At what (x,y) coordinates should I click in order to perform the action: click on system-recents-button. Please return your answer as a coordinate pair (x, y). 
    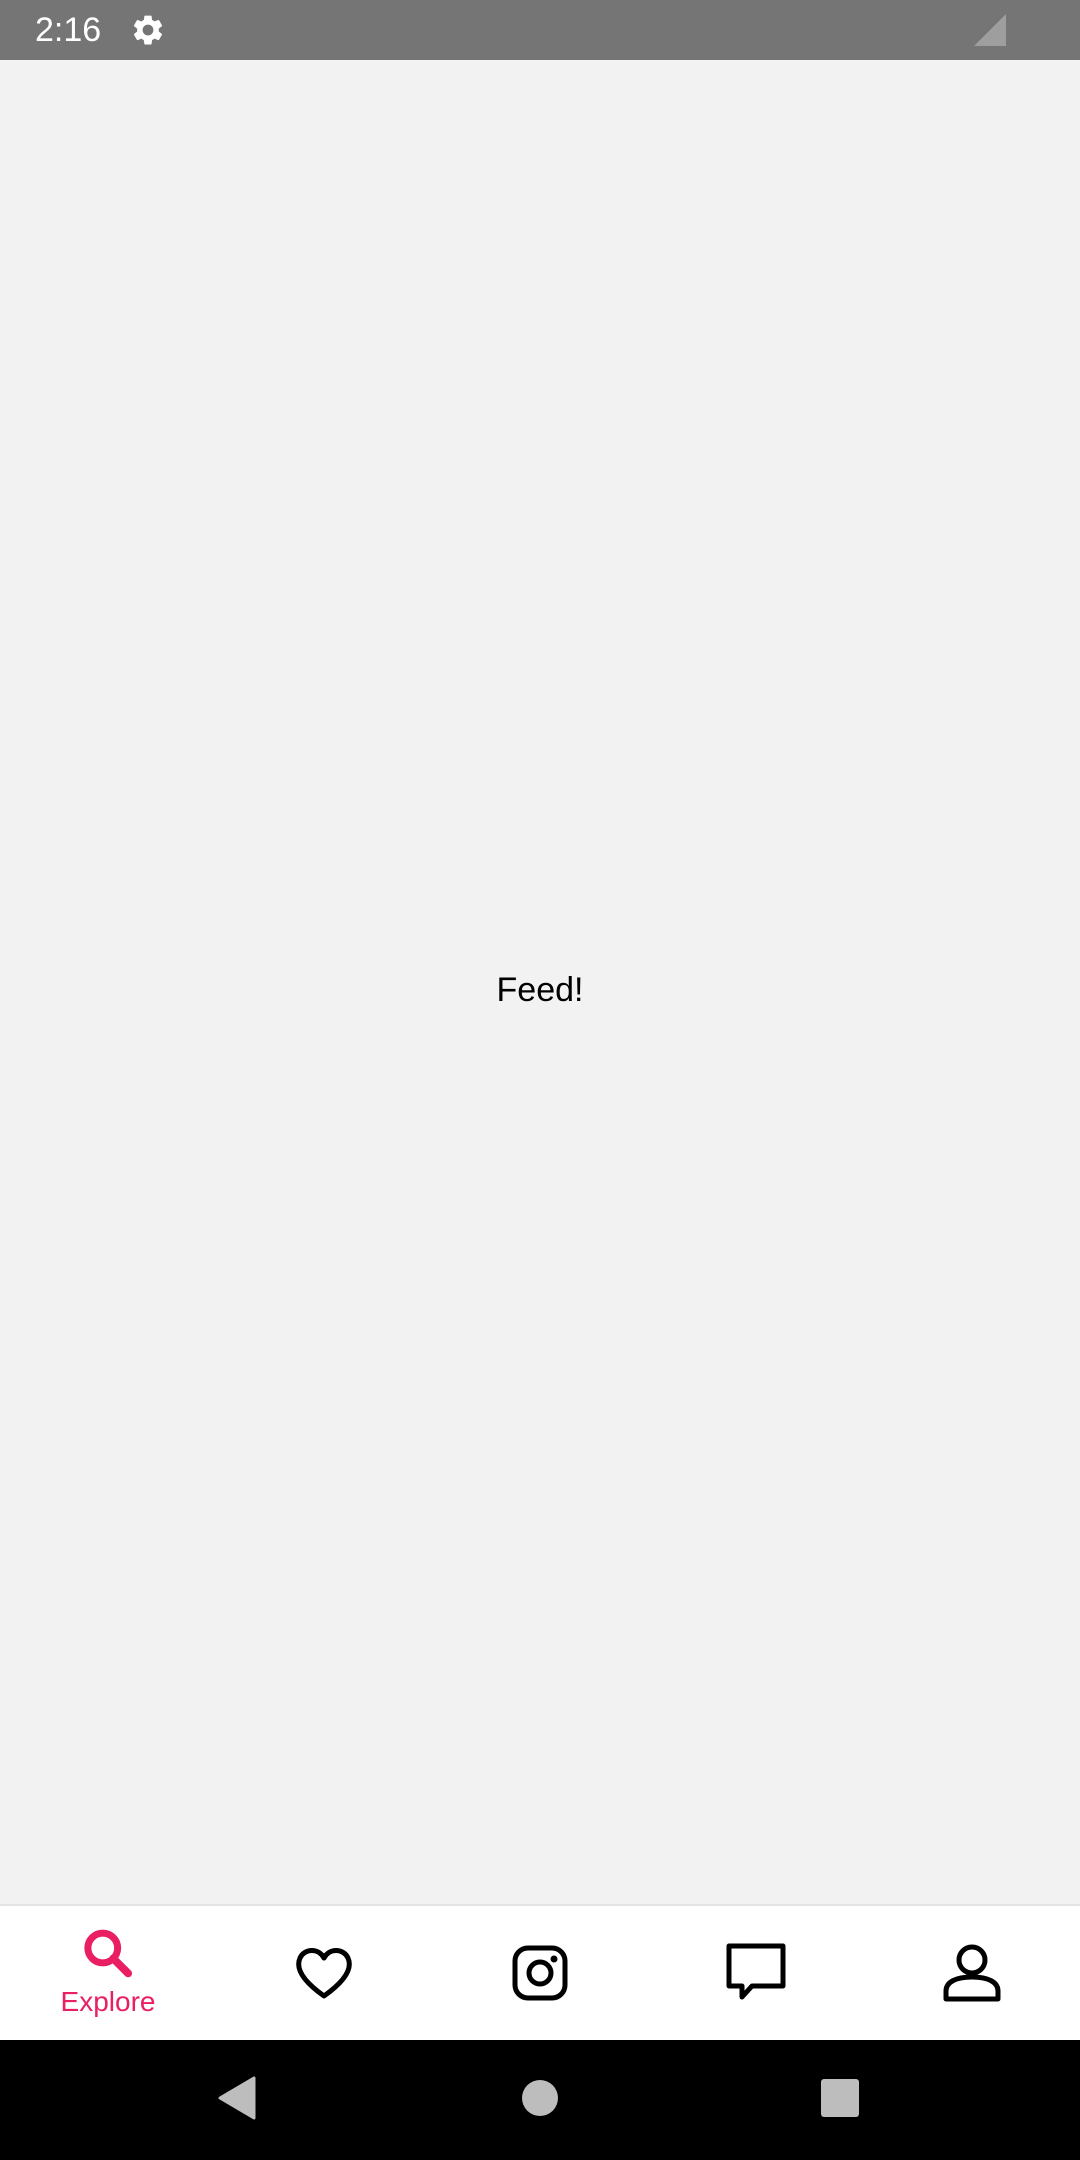
    Looking at the image, I should click on (840, 2100).